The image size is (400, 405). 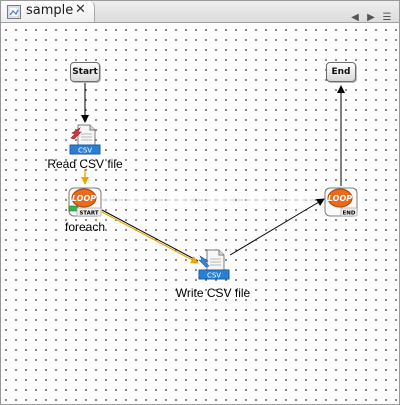 What do you see at coordinates (341, 72) in the screenshot?
I see `end-node: End` at bounding box center [341, 72].